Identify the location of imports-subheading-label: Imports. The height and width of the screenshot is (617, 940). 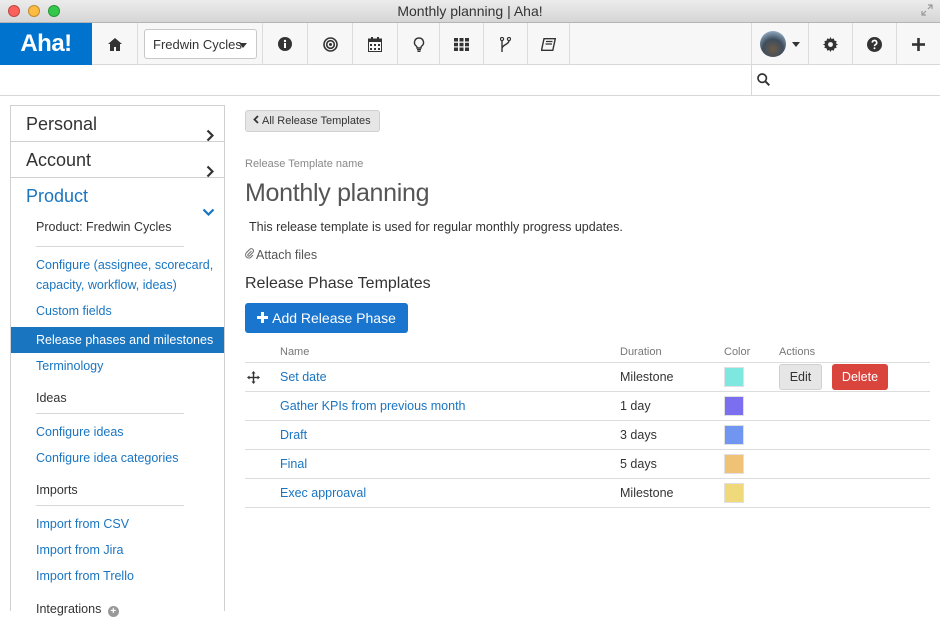
(57, 490).